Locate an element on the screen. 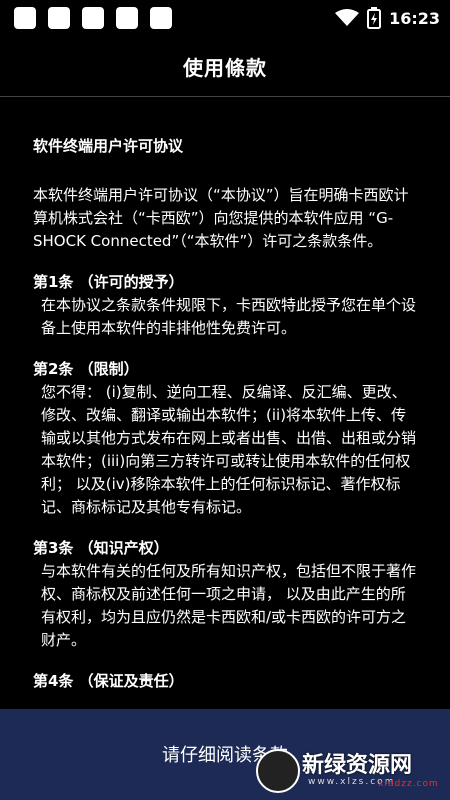 This screenshot has height=800, width=450. document-title: 软件终端用户许可协议 is located at coordinates (108, 146).